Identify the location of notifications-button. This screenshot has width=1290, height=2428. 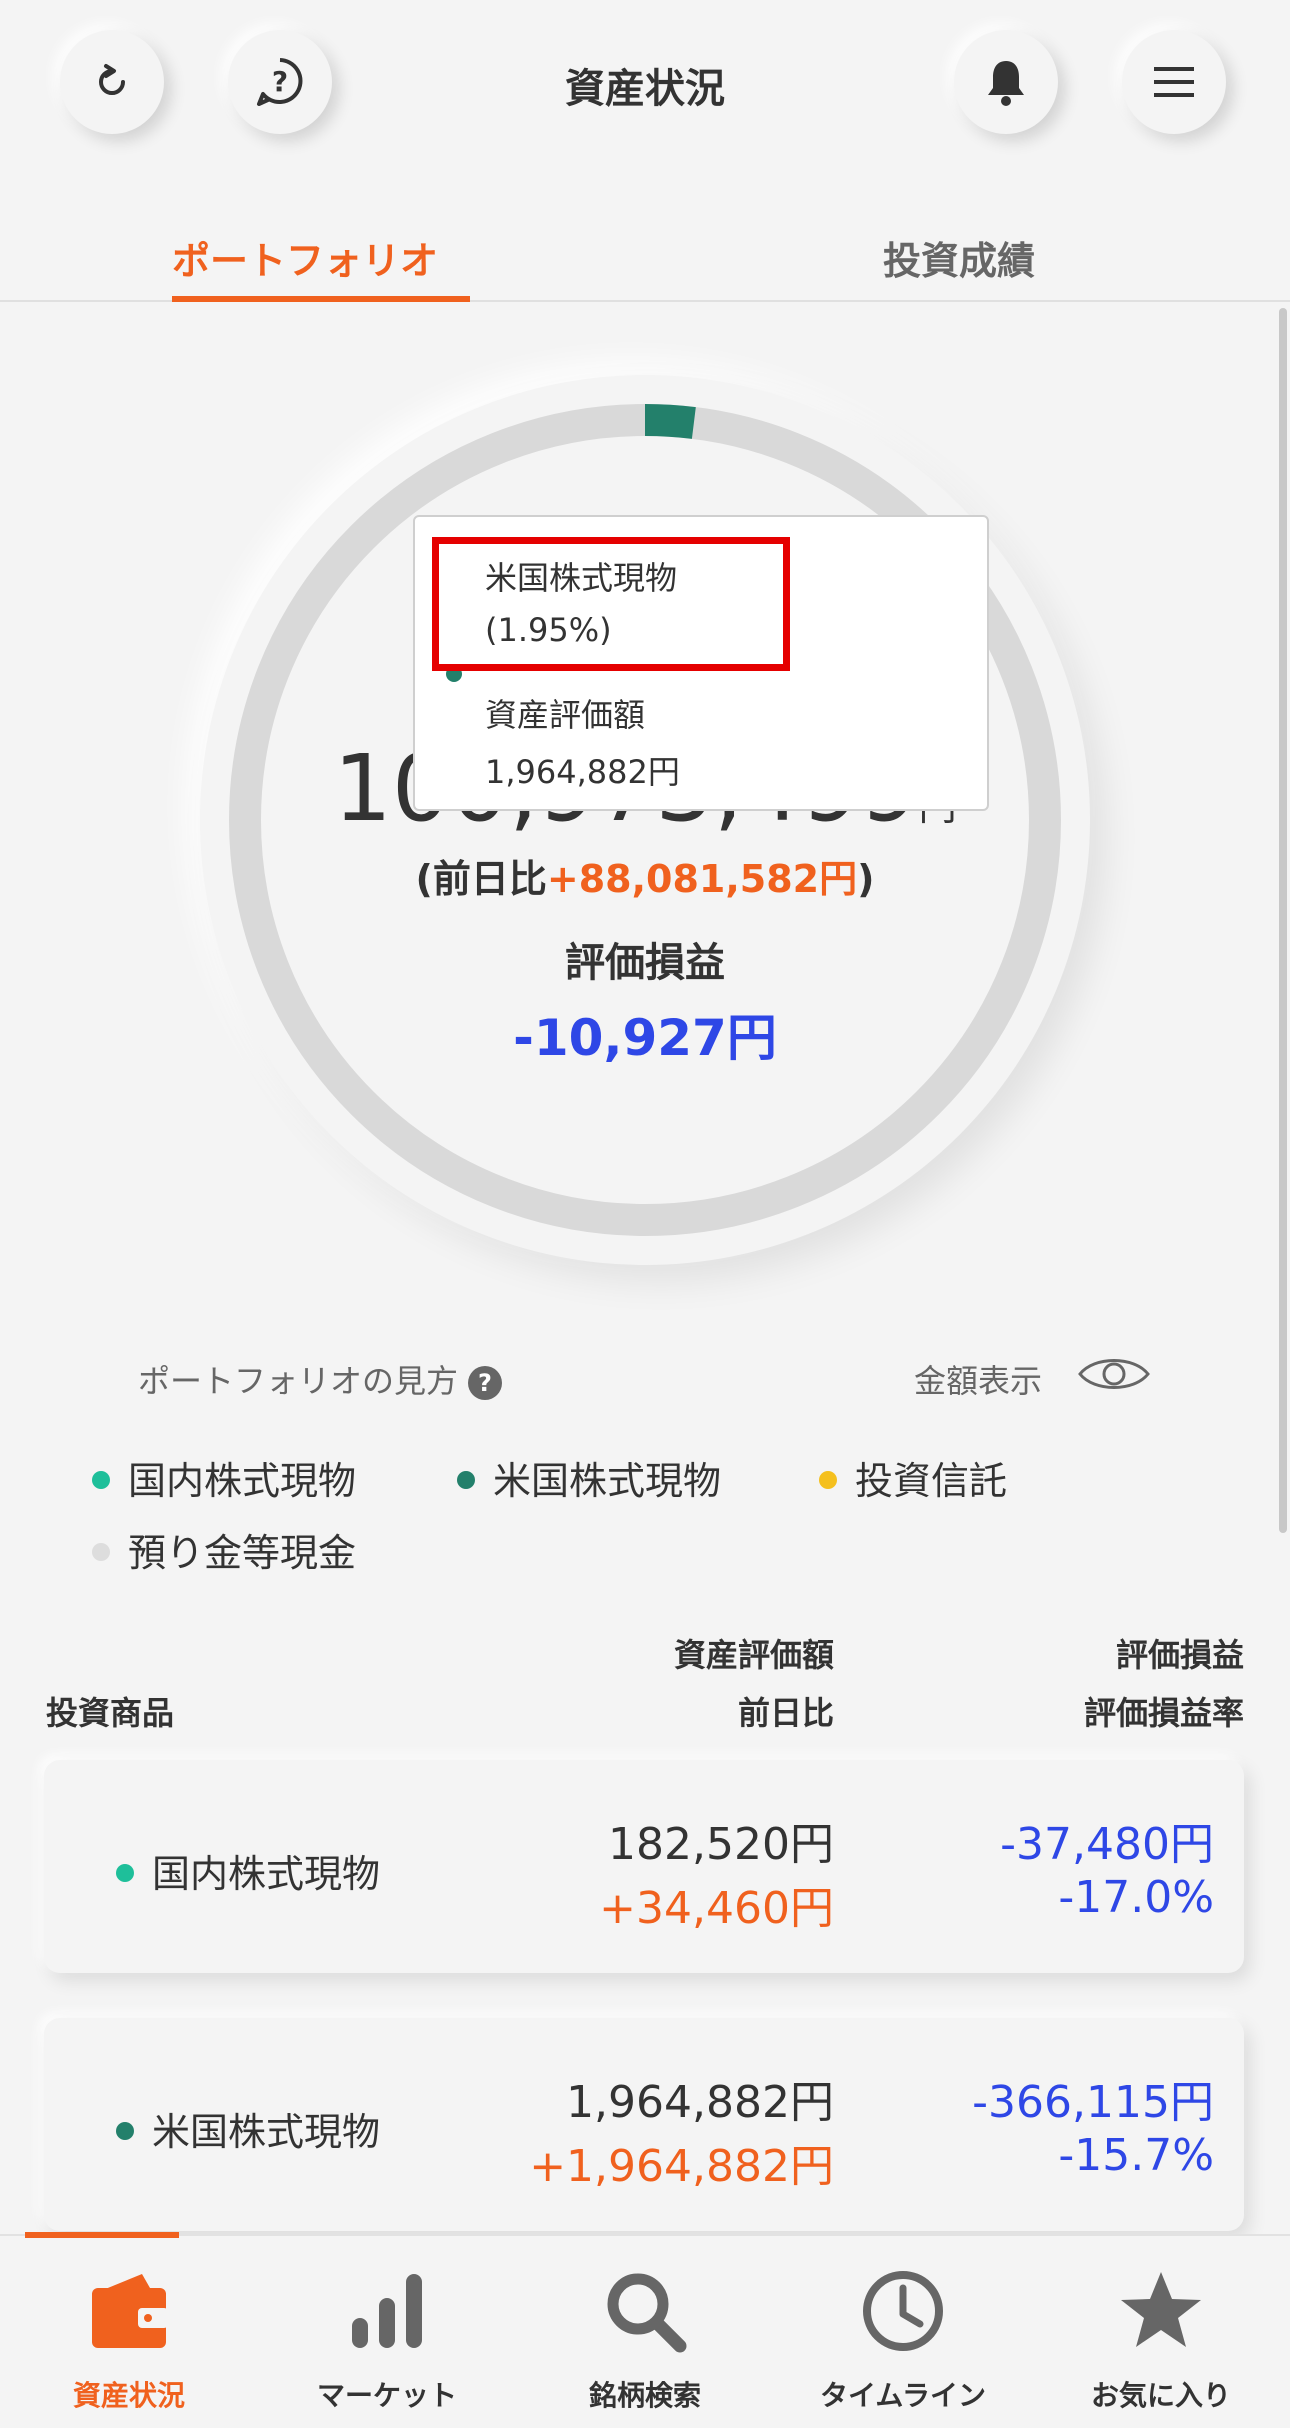
(1006, 82).